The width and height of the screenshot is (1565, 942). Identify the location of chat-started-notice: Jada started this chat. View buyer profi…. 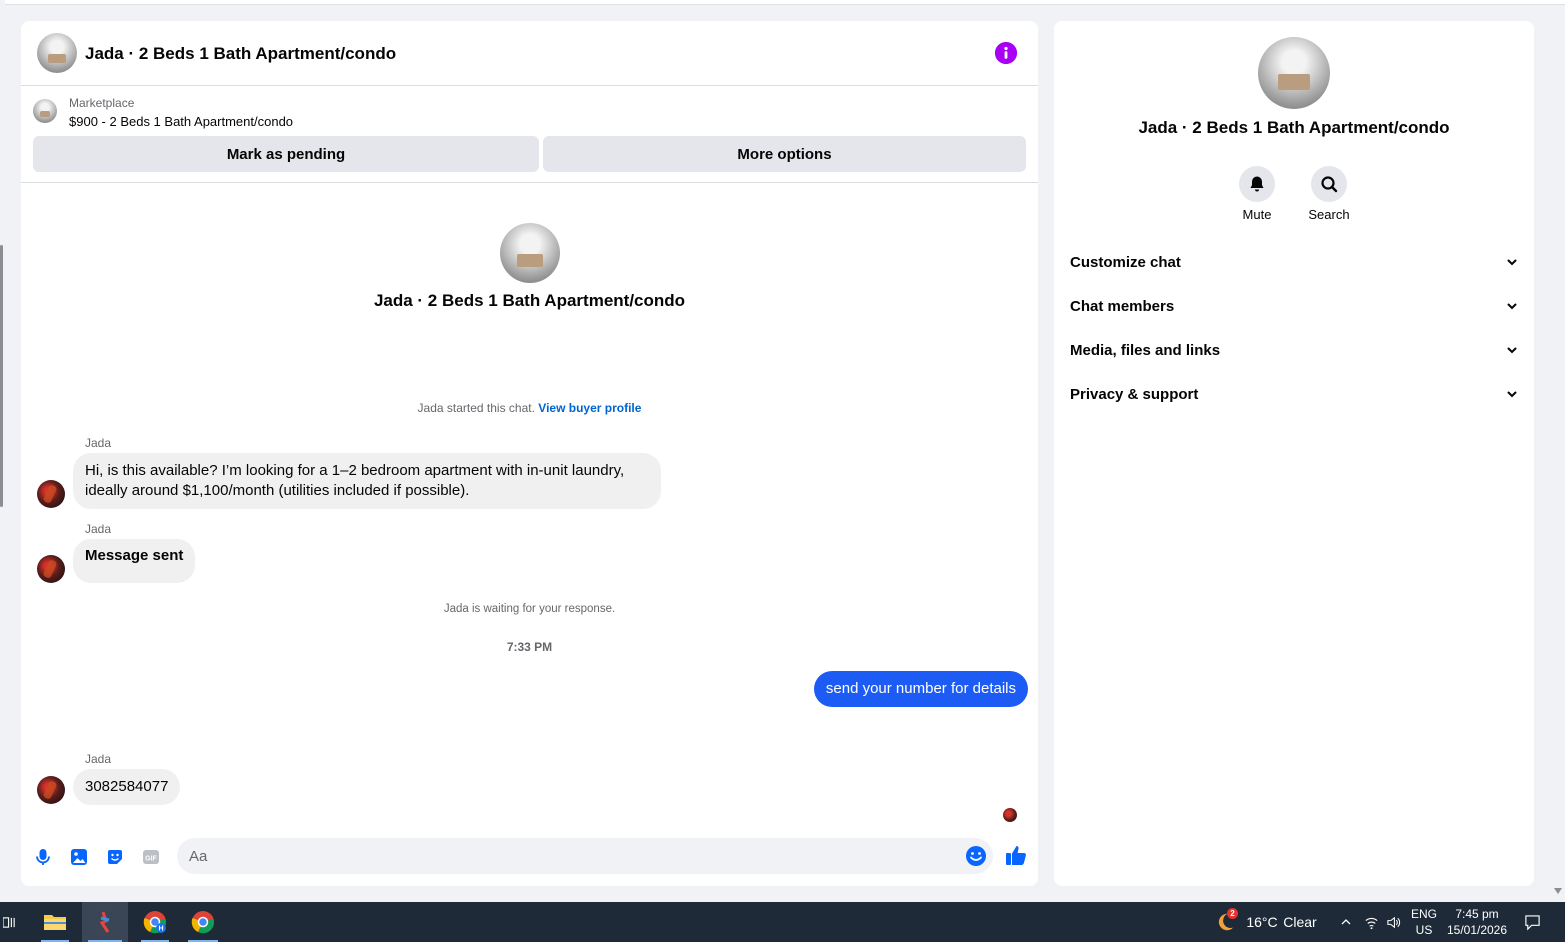
(529, 408).